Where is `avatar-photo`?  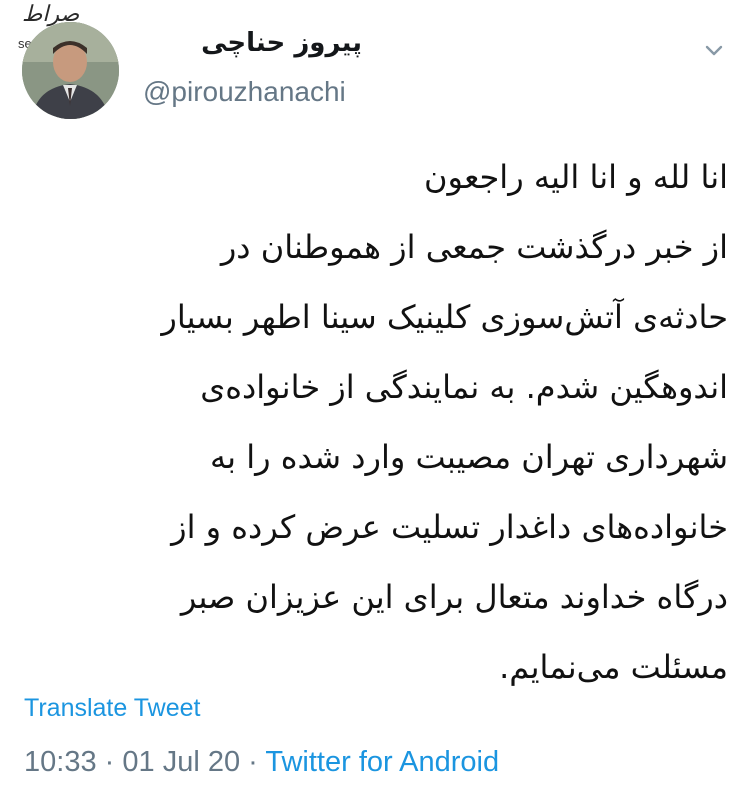
avatar-photo is located at coordinates (70, 70).